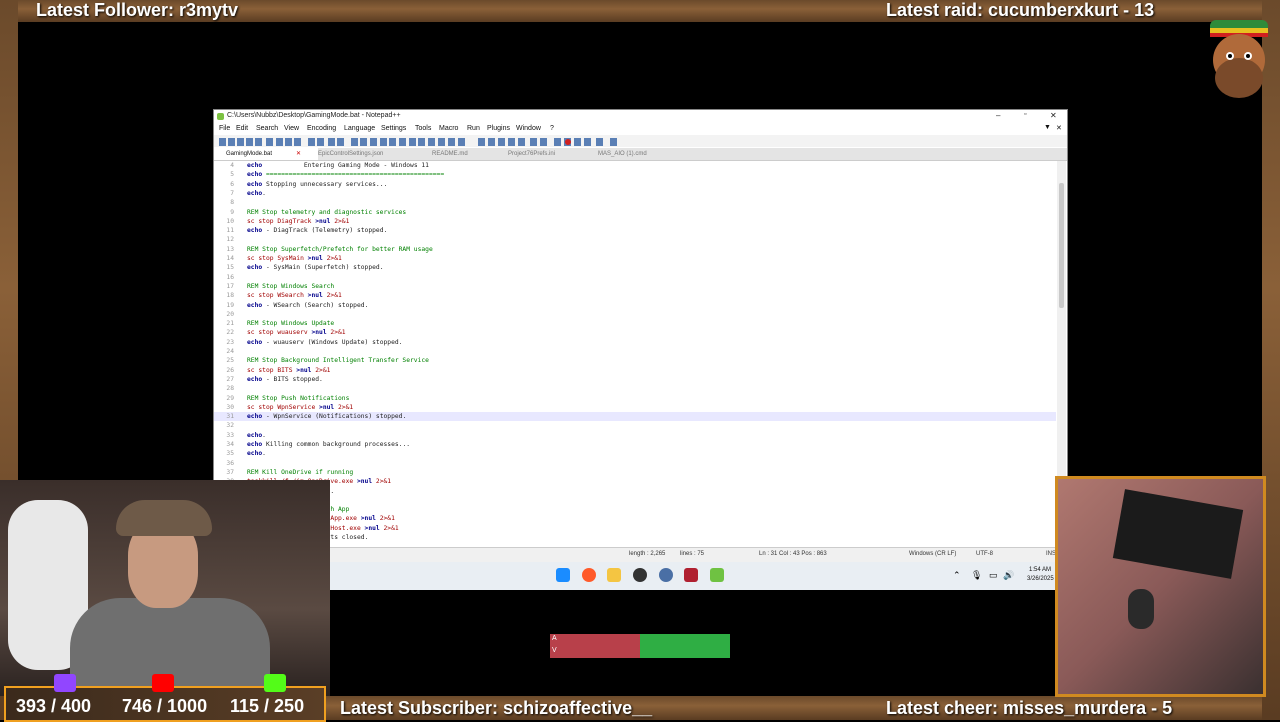 Image resolution: width=1280 pixels, height=722 pixels. What do you see at coordinates (614, 575) in the screenshot?
I see `file-explorer-icon` at bounding box center [614, 575].